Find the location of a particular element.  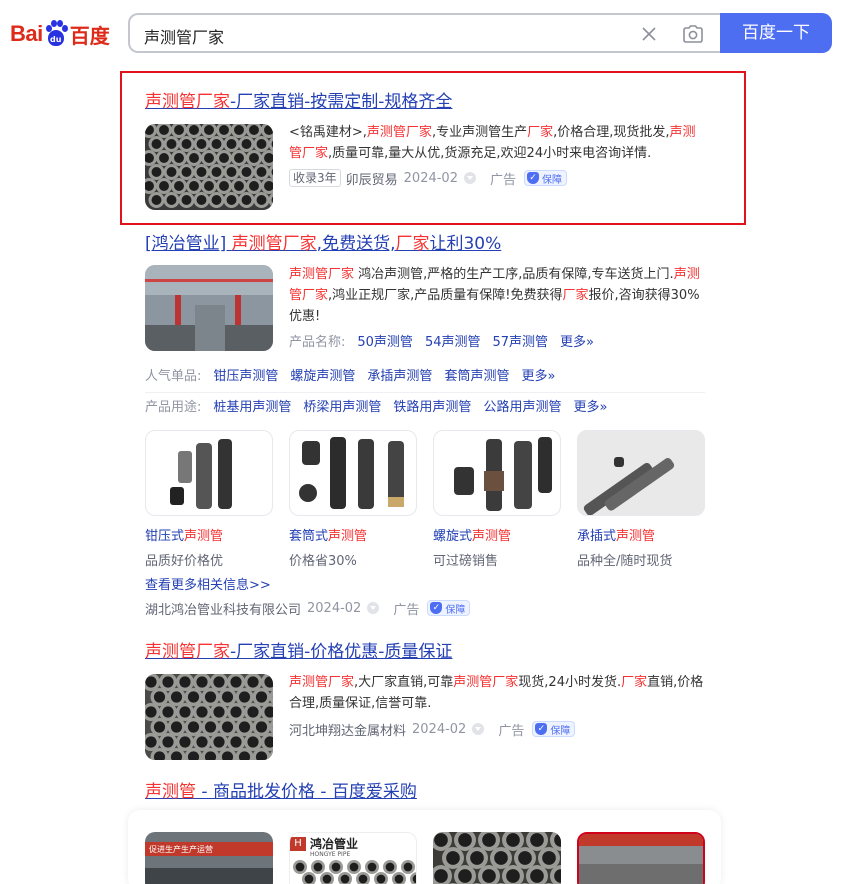

description-text: ,大厂家直销,可靠 is located at coordinates (404, 682).